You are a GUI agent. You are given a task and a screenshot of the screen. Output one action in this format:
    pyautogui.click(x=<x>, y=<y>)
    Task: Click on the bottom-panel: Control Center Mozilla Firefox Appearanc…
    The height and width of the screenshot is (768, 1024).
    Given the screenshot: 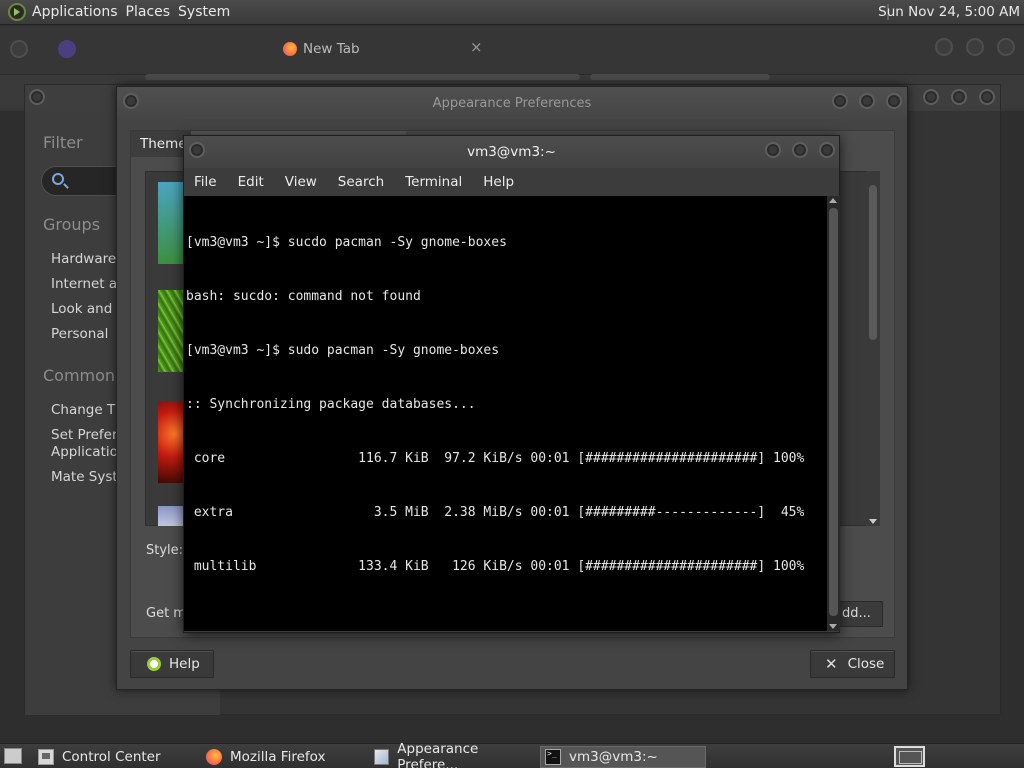 What is the action you would take?
    pyautogui.click(x=512, y=754)
    